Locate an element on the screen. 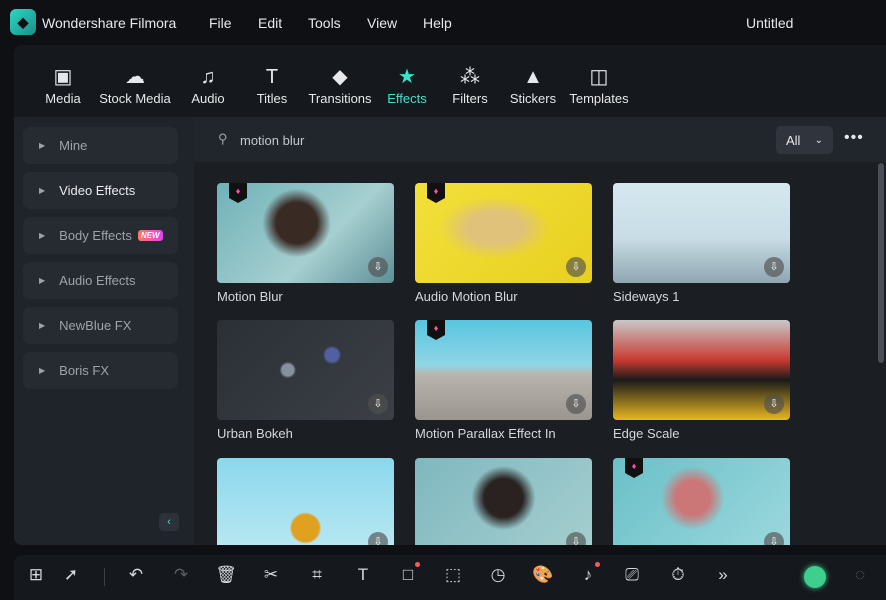  filters-icon: ⁂ is located at coordinates (469, 77).